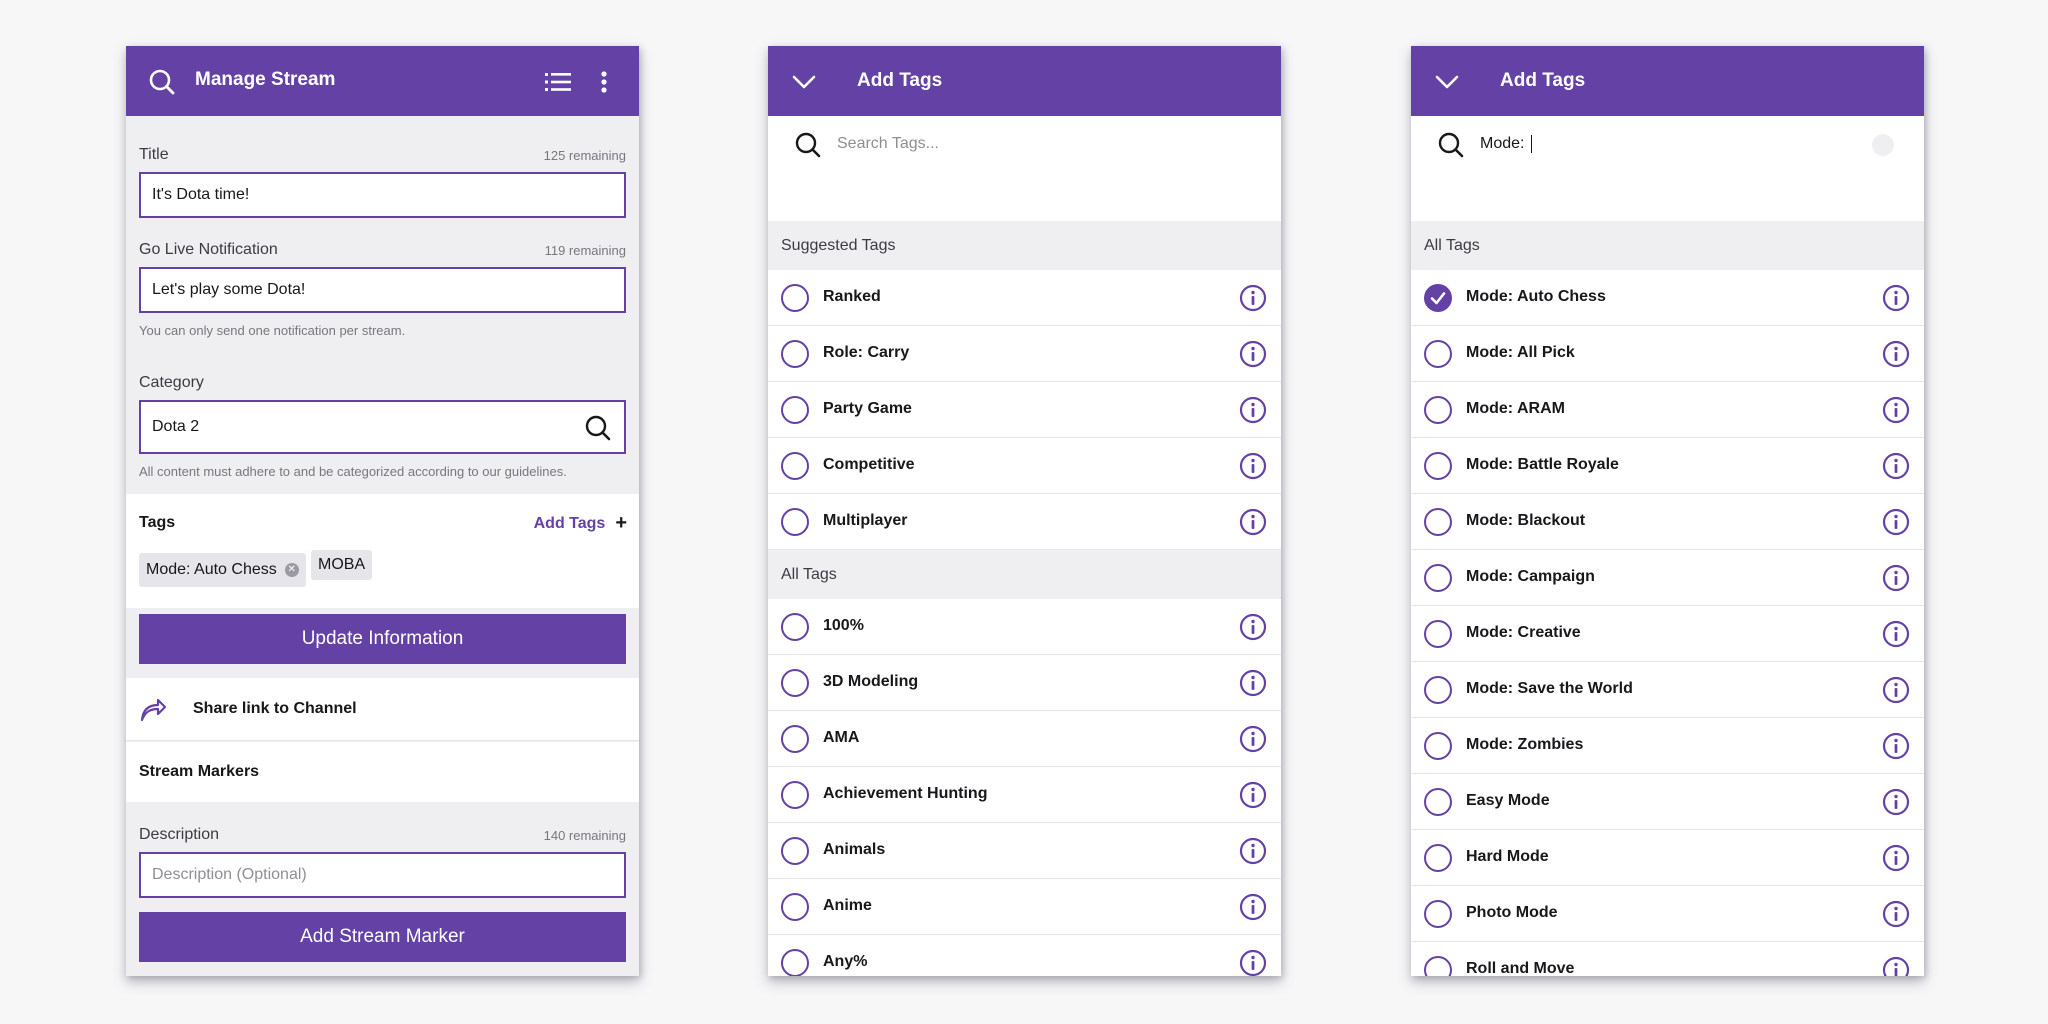  What do you see at coordinates (1024, 354) in the screenshot?
I see `tag-list-item: Role: Carry` at bounding box center [1024, 354].